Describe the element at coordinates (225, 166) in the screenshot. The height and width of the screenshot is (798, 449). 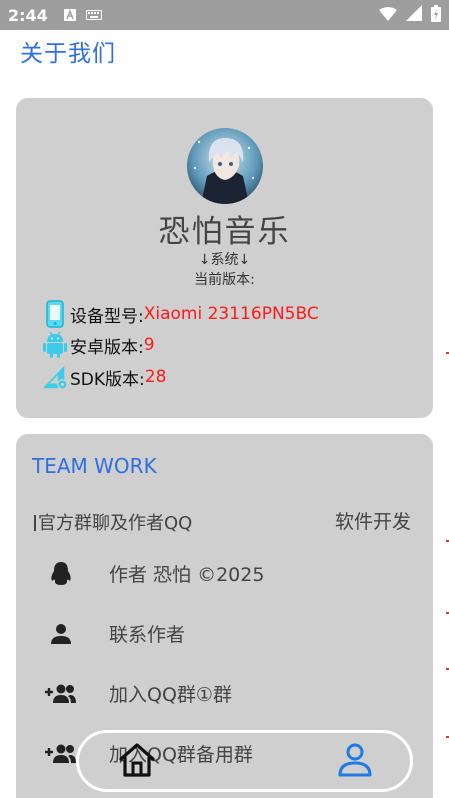
I see `app-avatar` at that location.